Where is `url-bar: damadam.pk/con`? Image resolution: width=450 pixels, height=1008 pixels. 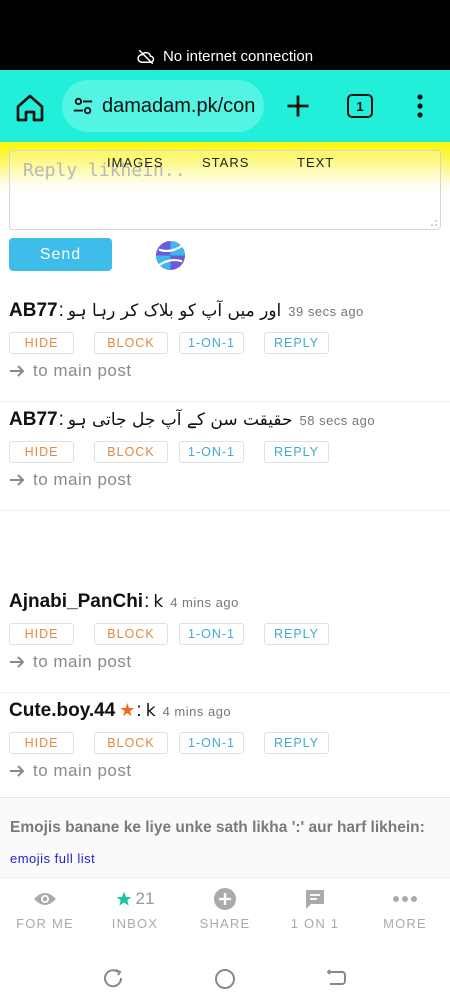
url-bar: damadam.pk/con is located at coordinates (163, 106).